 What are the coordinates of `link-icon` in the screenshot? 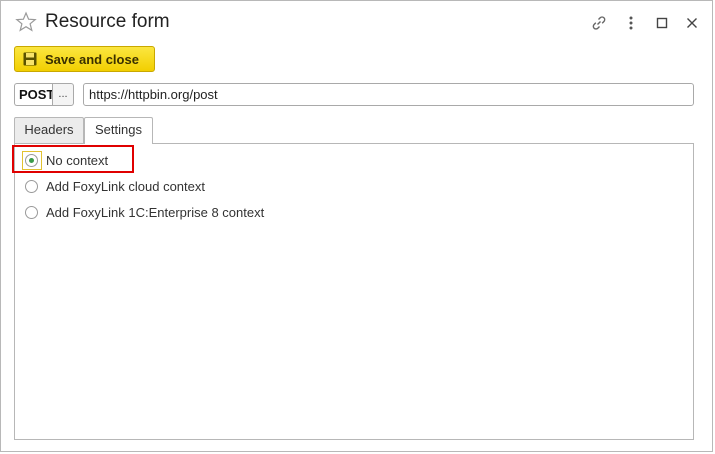 It's located at (599, 23).